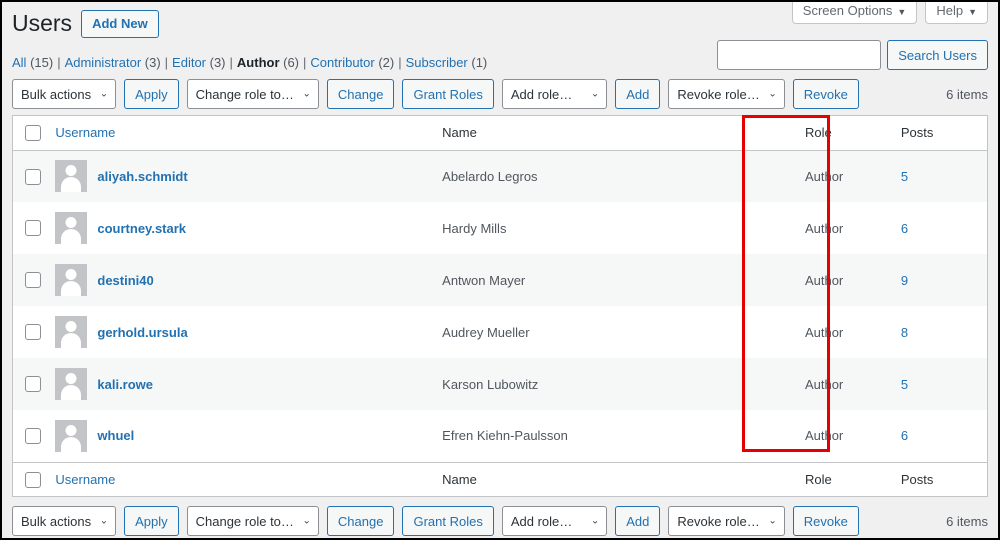 Image resolution: width=1000 pixels, height=540 pixels. I want to click on grant-roles-button-top: Grant Roles, so click(448, 94).